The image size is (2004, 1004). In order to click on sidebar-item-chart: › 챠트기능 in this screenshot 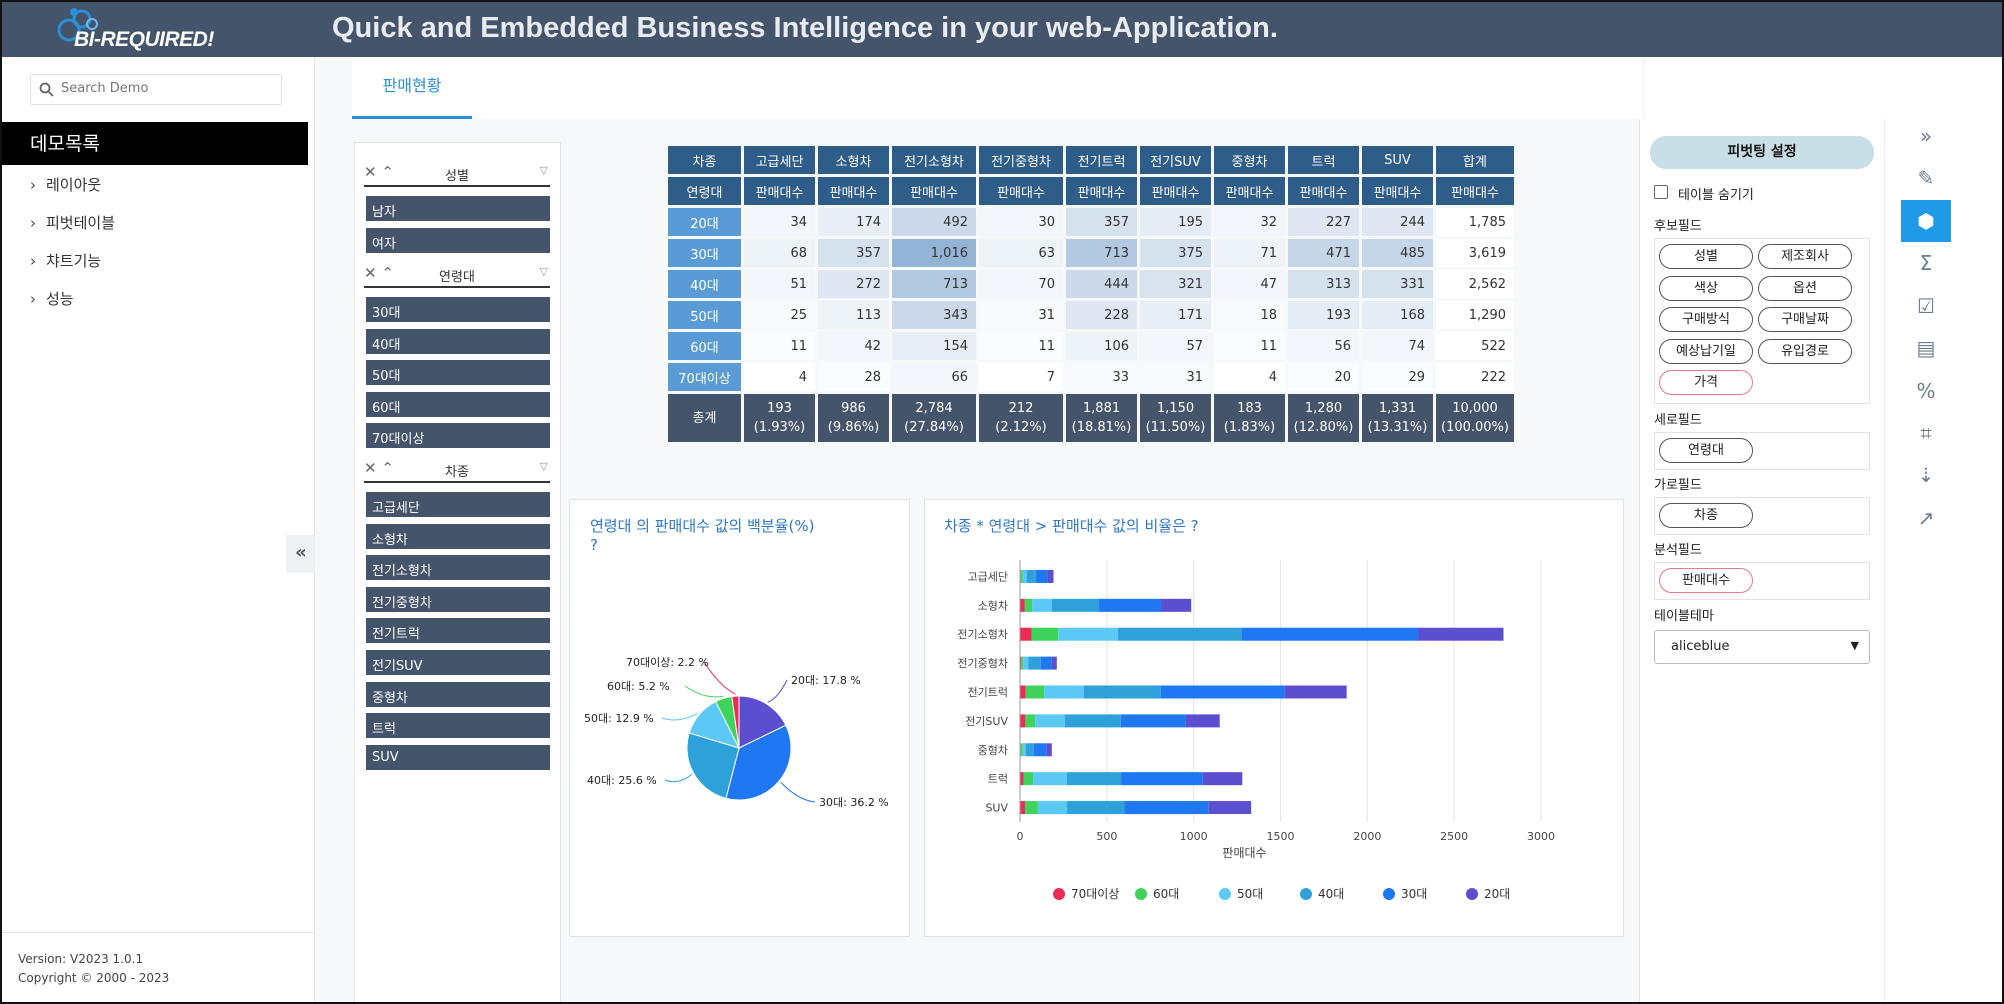, I will do `click(65, 260)`.